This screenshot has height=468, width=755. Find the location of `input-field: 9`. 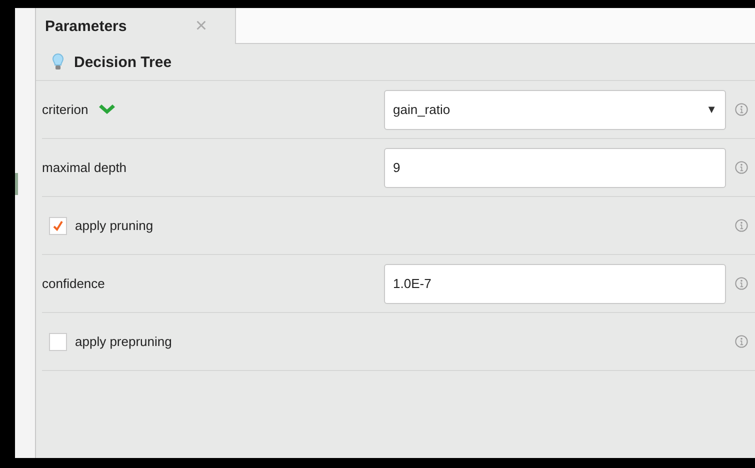

input-field: 9 is located at coordinates (555, 168).